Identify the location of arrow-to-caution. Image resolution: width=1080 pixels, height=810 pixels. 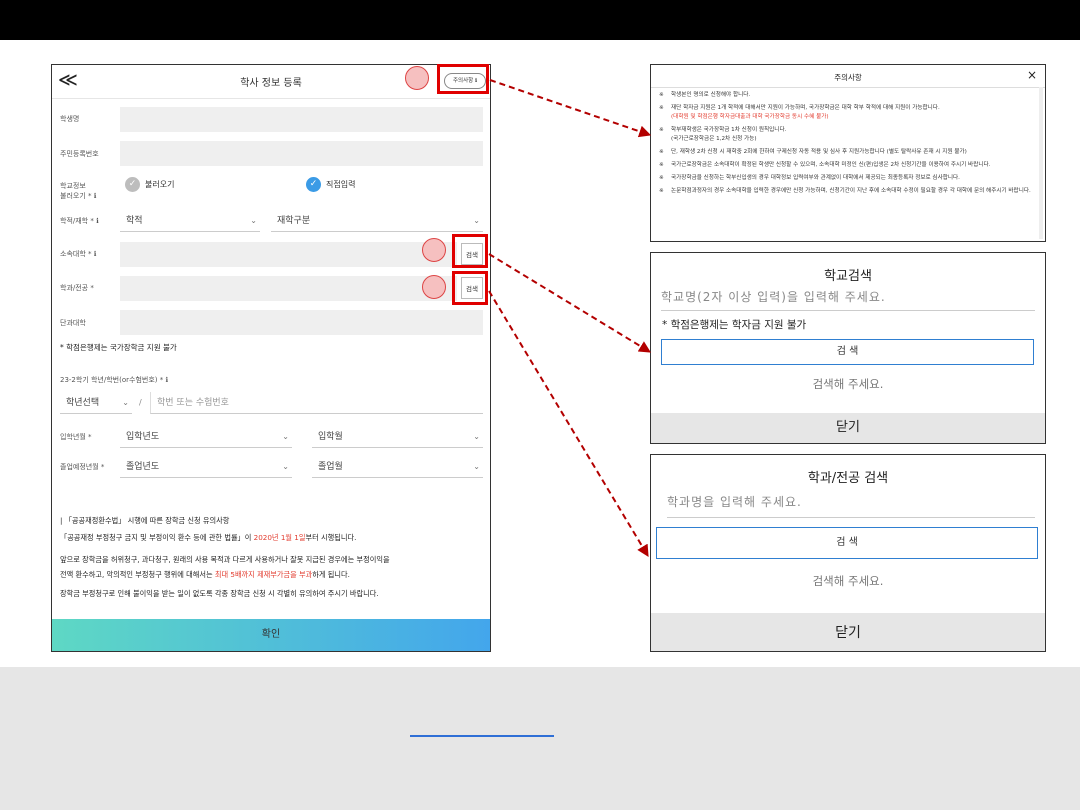
(570, 108).